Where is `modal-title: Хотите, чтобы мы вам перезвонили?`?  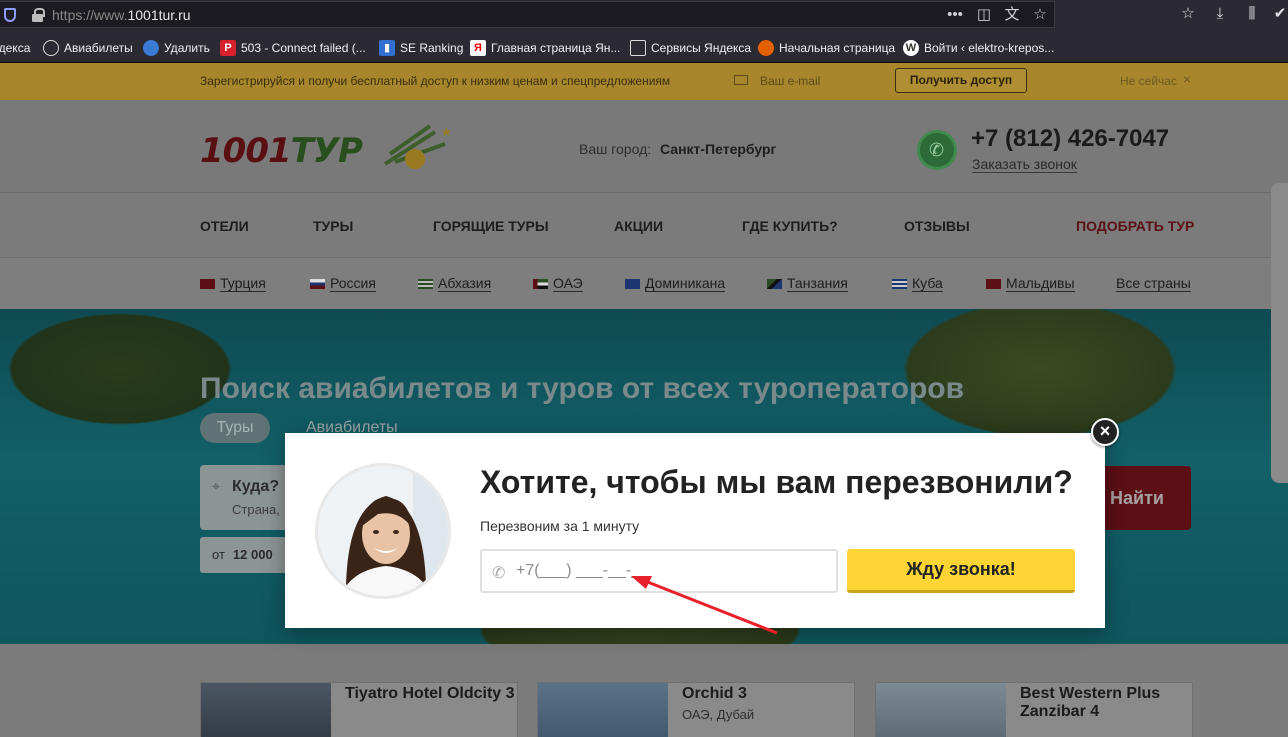 modal-title: Хотите, чтобы мы вам перезвонили? is located at coordinates (776, 482).